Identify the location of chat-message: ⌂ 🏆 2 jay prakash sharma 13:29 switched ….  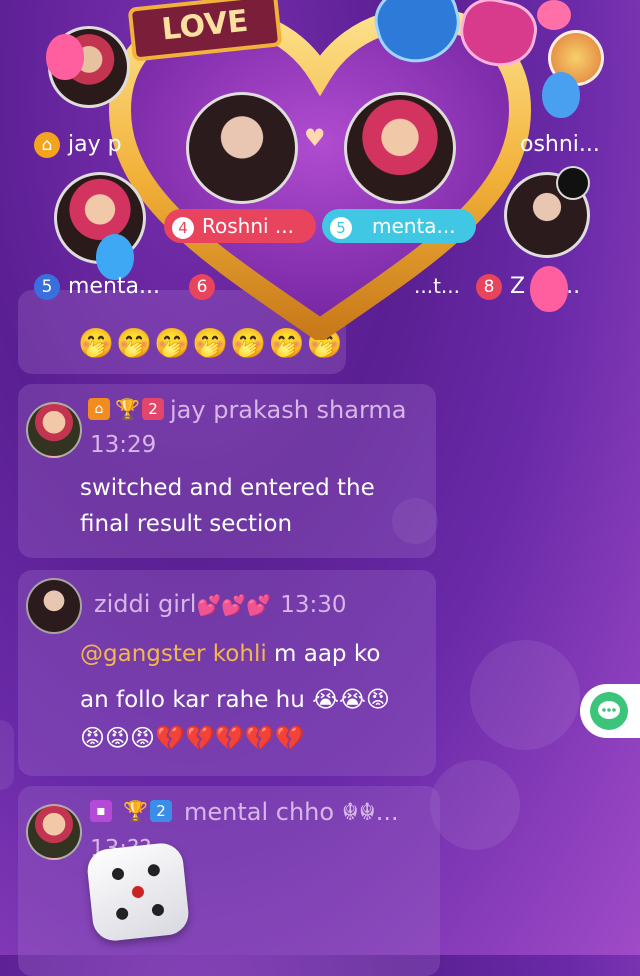
(227, 471).